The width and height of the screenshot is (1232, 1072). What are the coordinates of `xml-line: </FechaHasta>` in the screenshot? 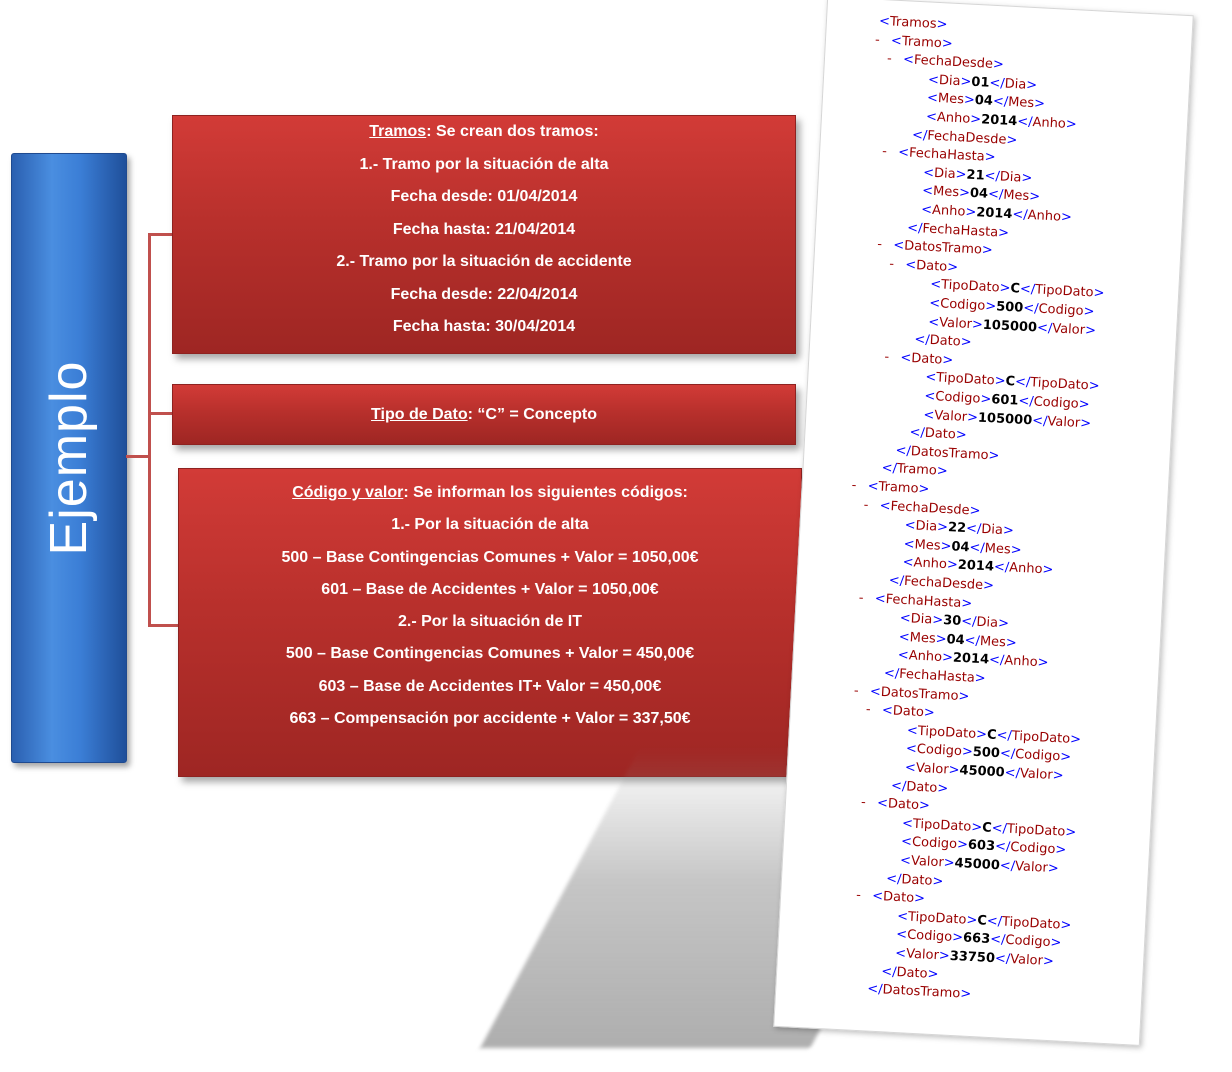 It's located at (958, 230).